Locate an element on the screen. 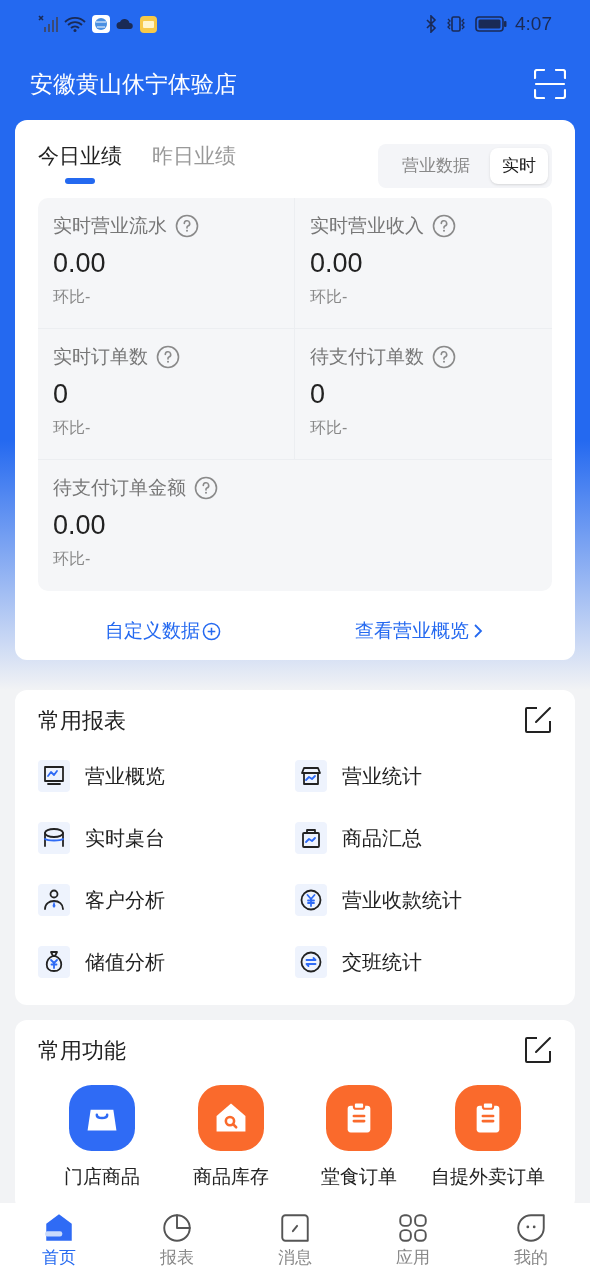 This screenshot has height=1278, width=590. add-icon is located at coordinates (211, 631).